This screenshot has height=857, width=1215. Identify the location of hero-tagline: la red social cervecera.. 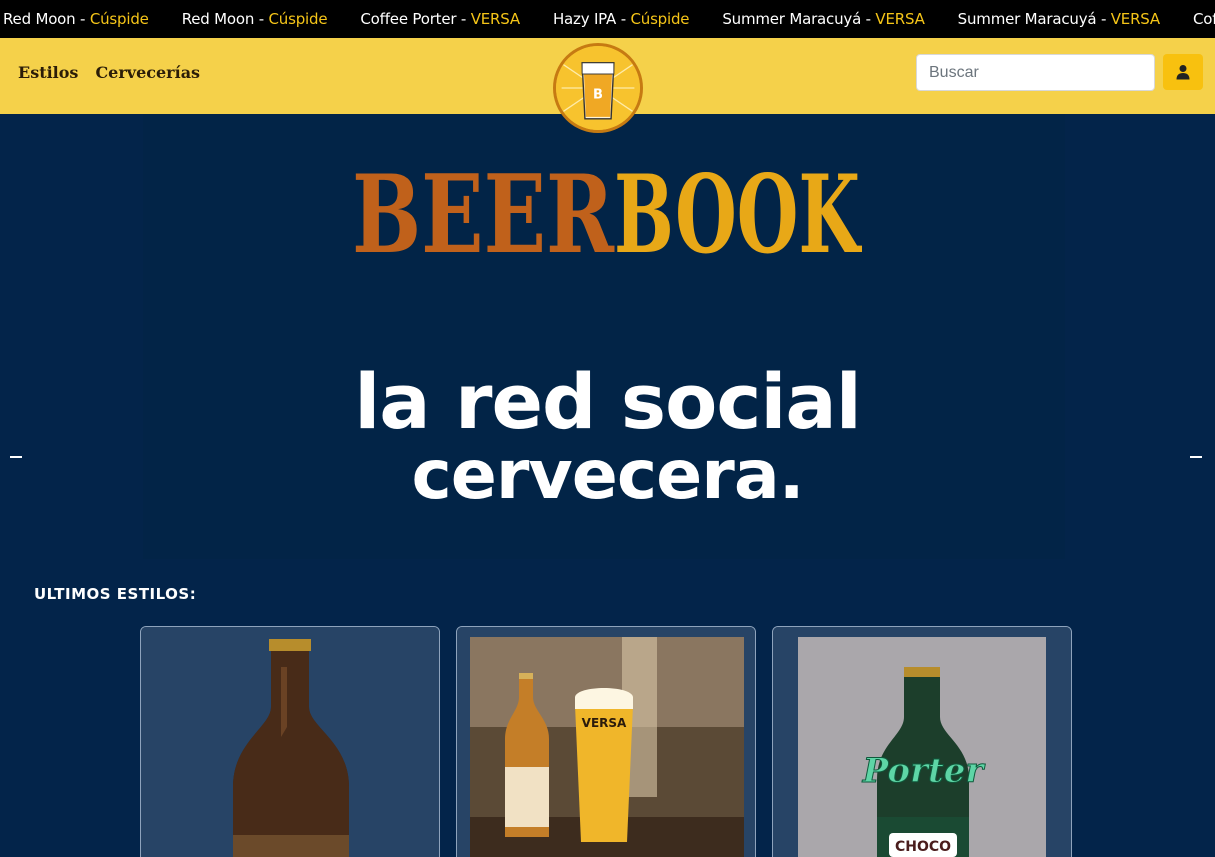
(607, 439).